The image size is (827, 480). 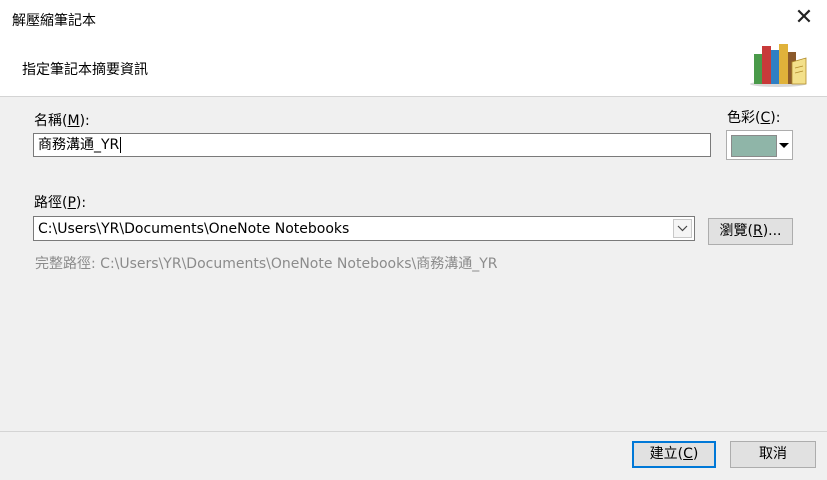 I want to click on cancel-button: 取消, so click(x=773, y=454).